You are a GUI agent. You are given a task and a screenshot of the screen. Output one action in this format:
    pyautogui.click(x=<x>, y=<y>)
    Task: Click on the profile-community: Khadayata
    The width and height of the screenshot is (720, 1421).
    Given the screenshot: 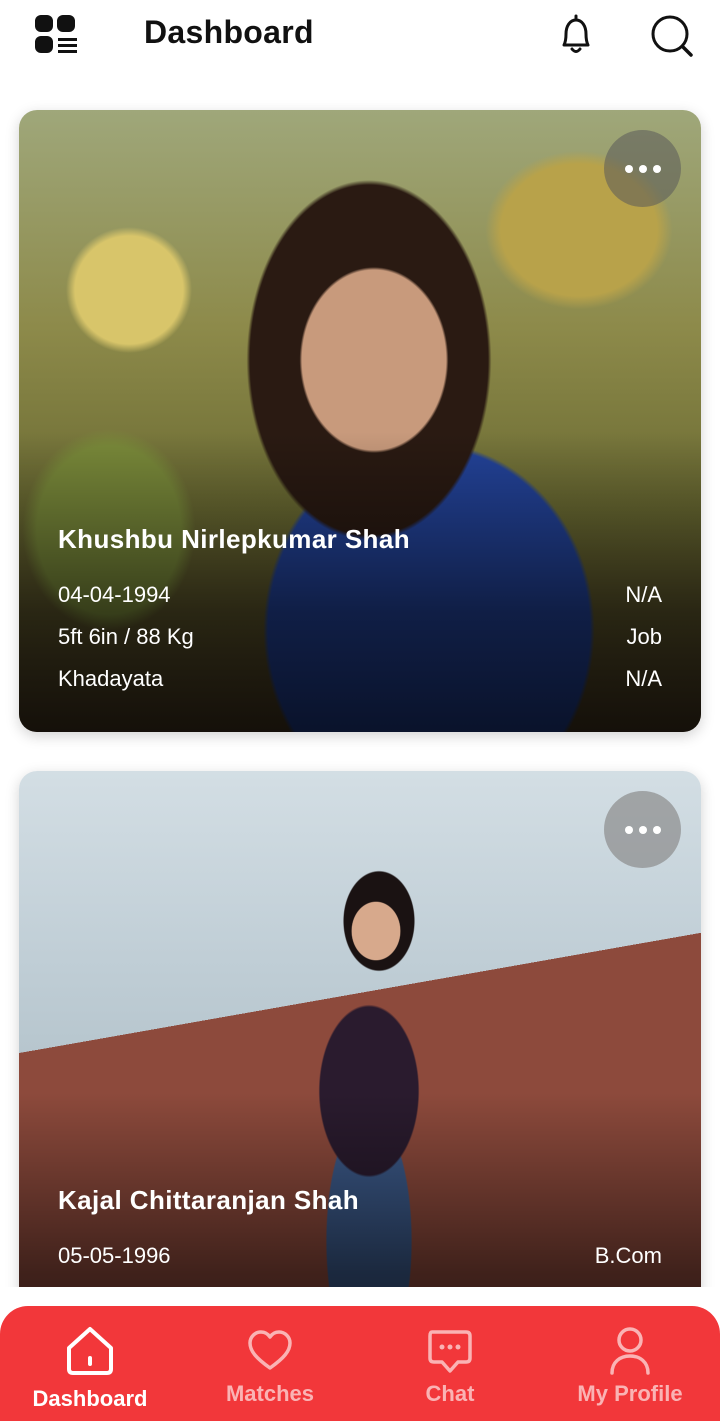 What is the action you would take?
    pyautogui.click(x=111, y=678)
    